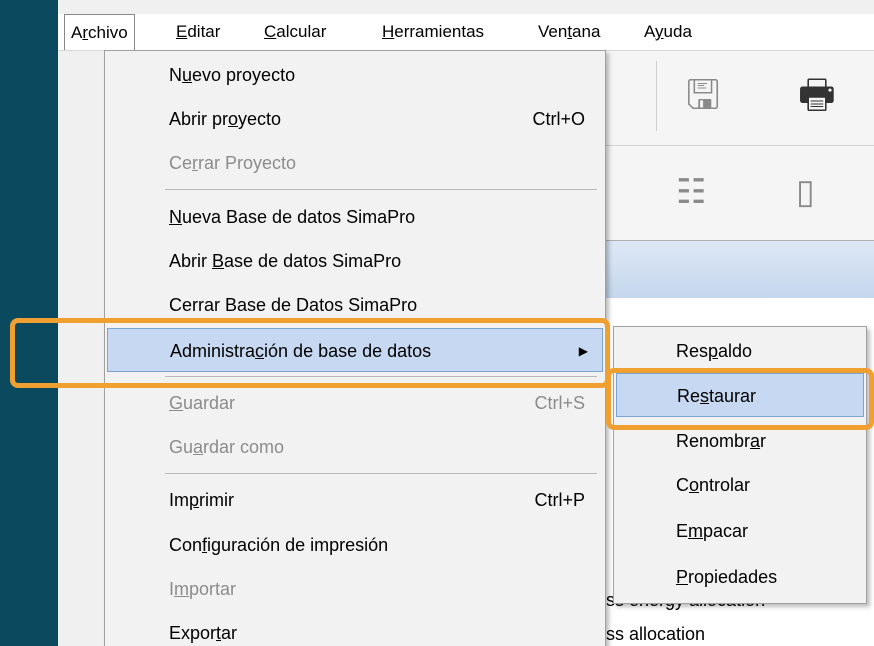 The height and width of the screenshot is (646, 874). What do you see at coordinates (433, 32) in the screenshot?
I see `menu-herramientas: Herramientas` at bounding box center [433, 32].